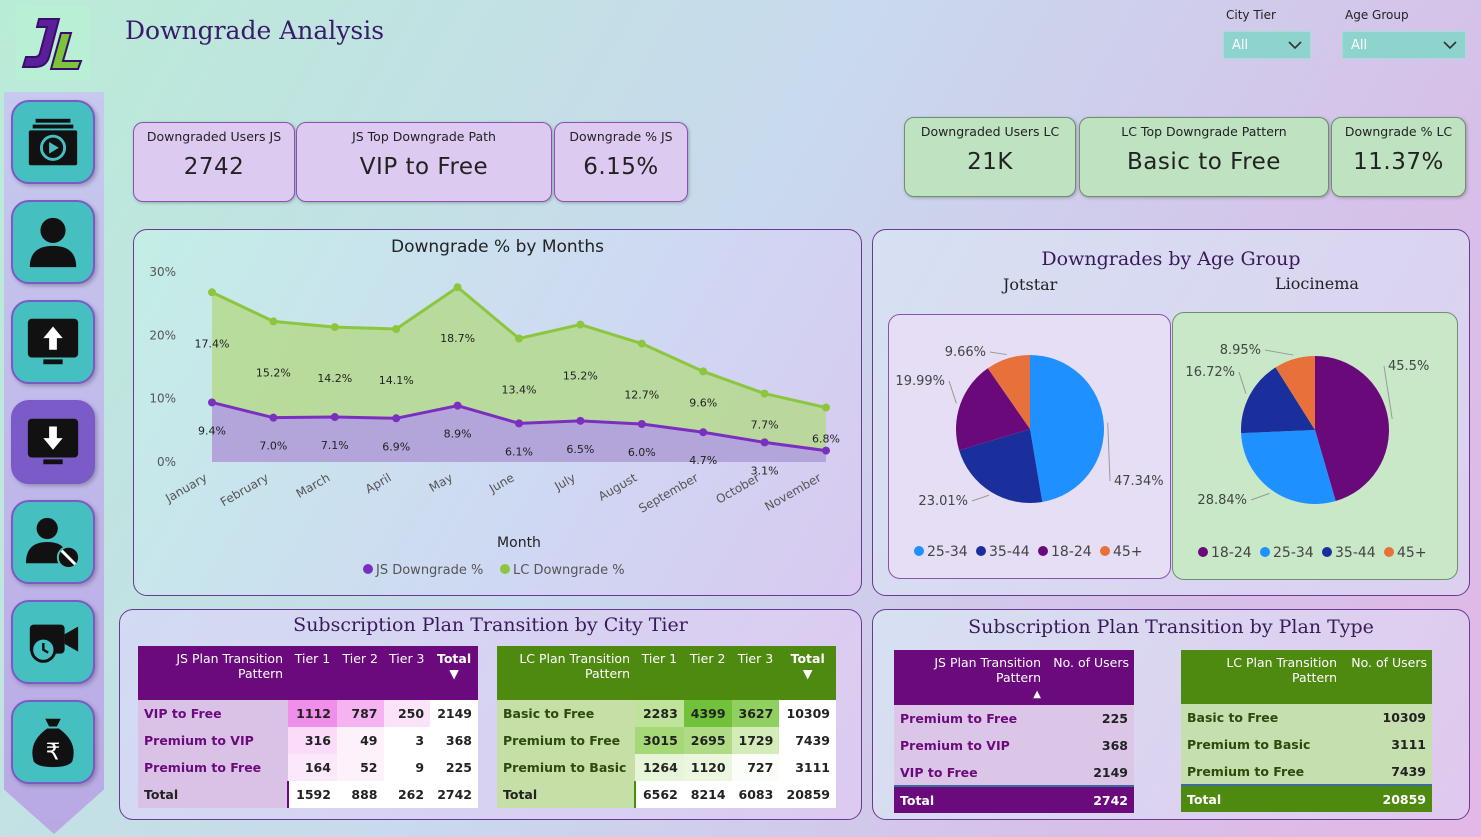 The height and width of the screenshot is (837, 1481). Describe the element at coordinates (312, 713) in the screenshot. I see `table-cell: 1112` at that location.